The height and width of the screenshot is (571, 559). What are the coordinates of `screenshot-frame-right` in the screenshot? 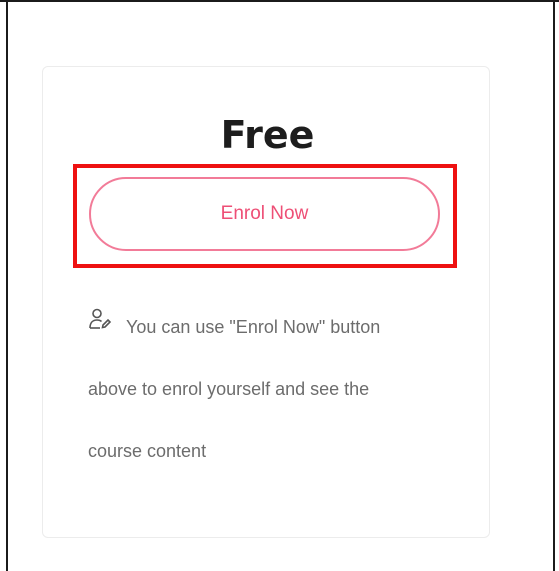 It's located at (554, 285).